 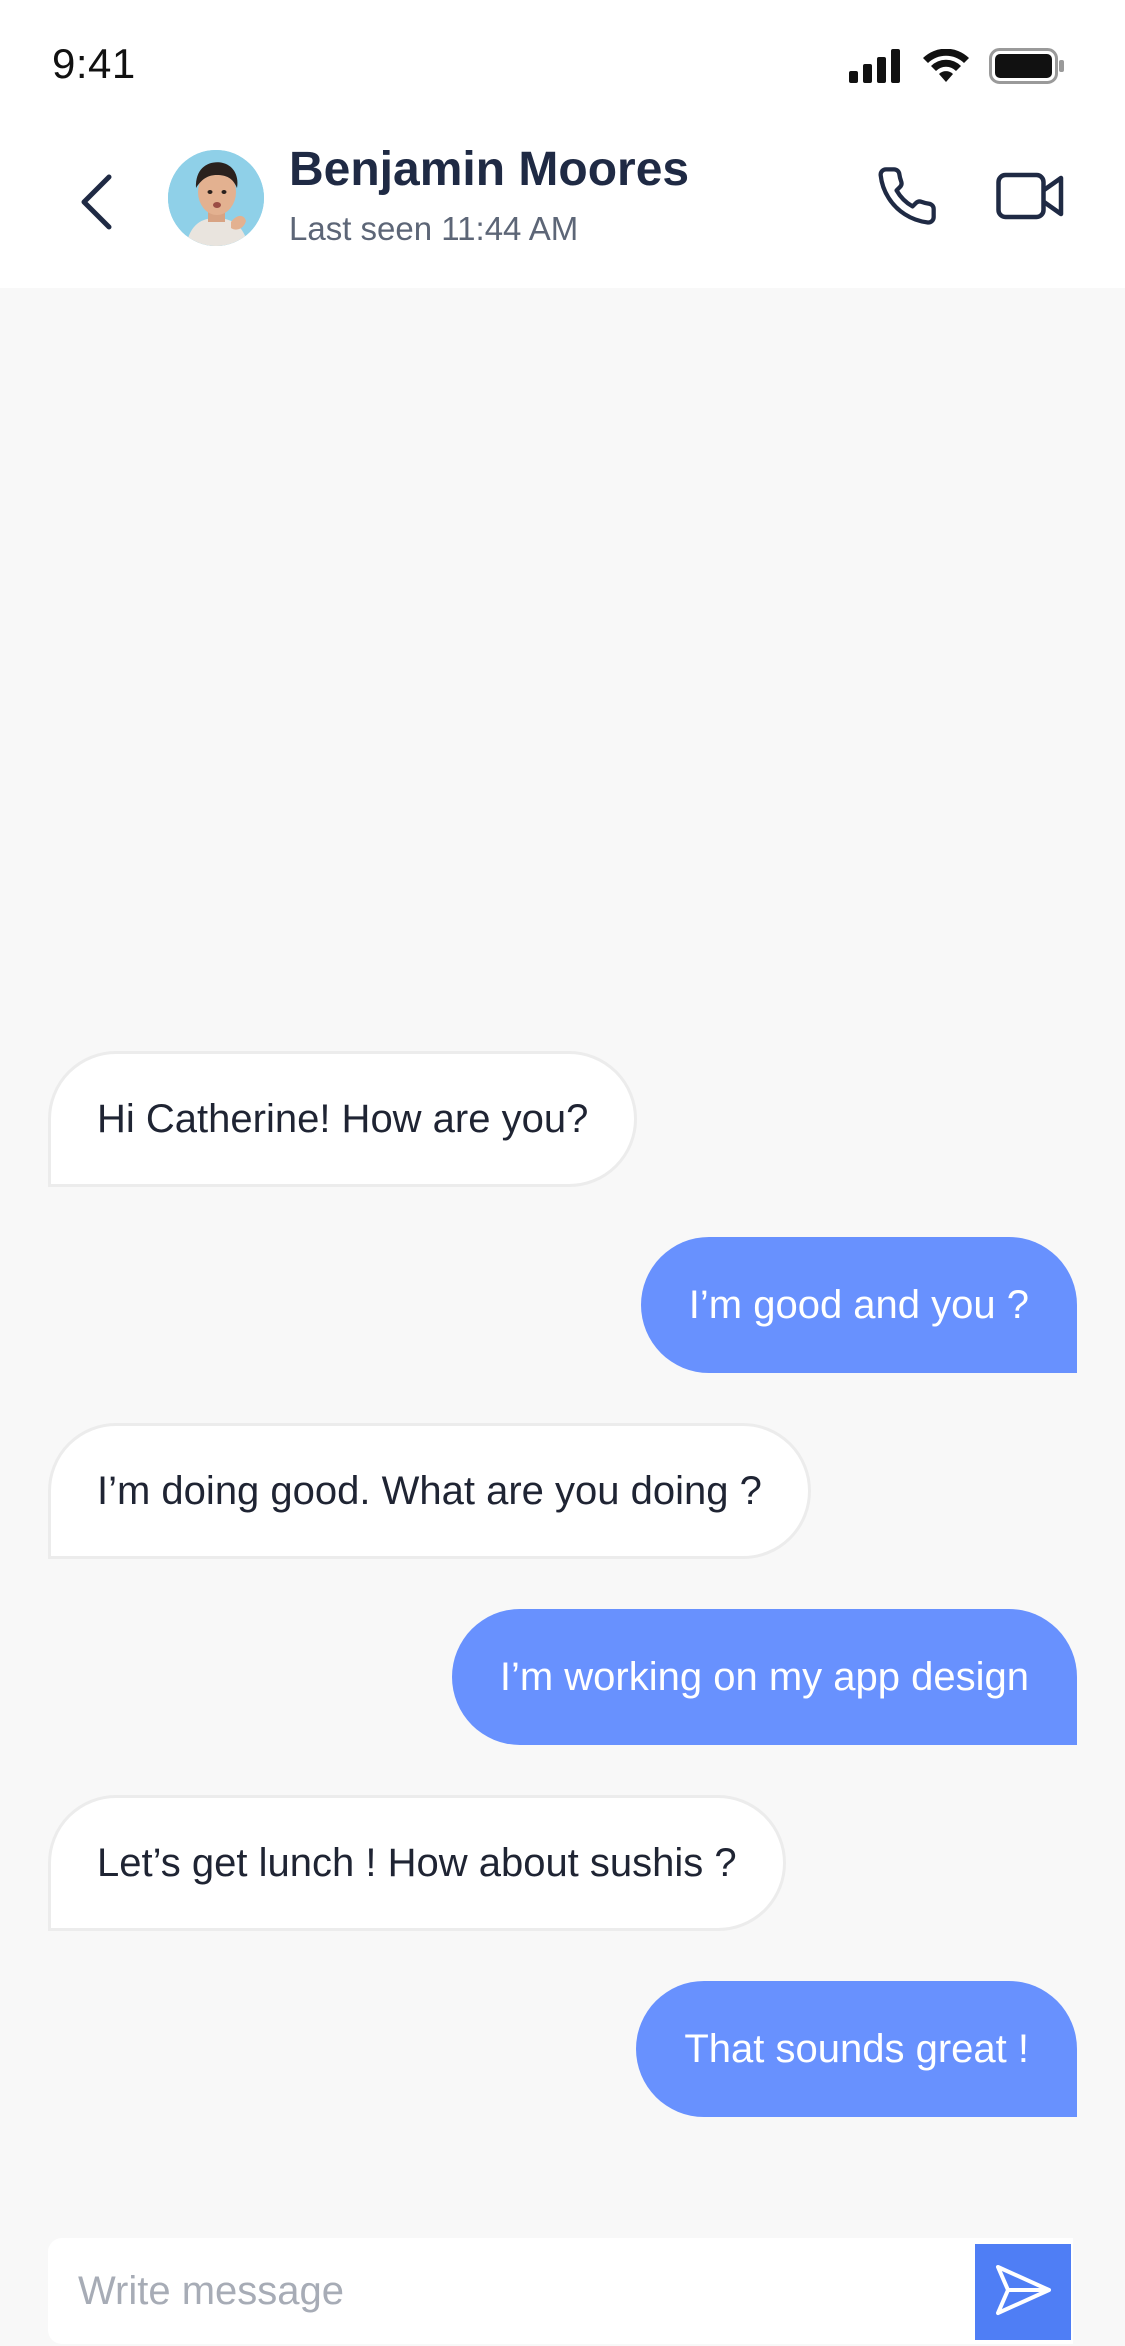 I want to click on message-incoming: Let’s get lunch ! How about sushis ?, so click(x=417, y=1863).